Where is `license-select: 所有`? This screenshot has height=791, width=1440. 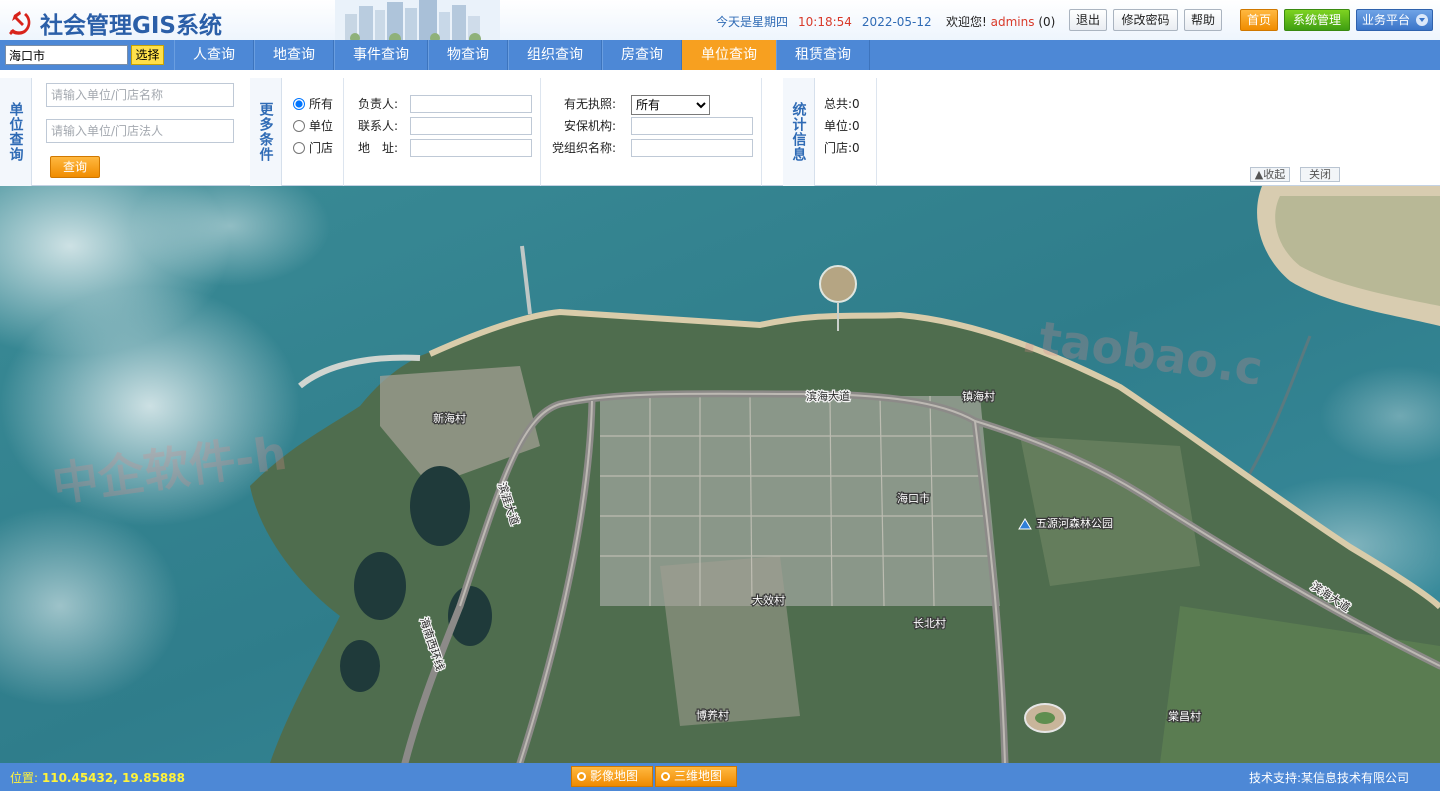
license-select: 所有 is located at coordinates (670, 105).